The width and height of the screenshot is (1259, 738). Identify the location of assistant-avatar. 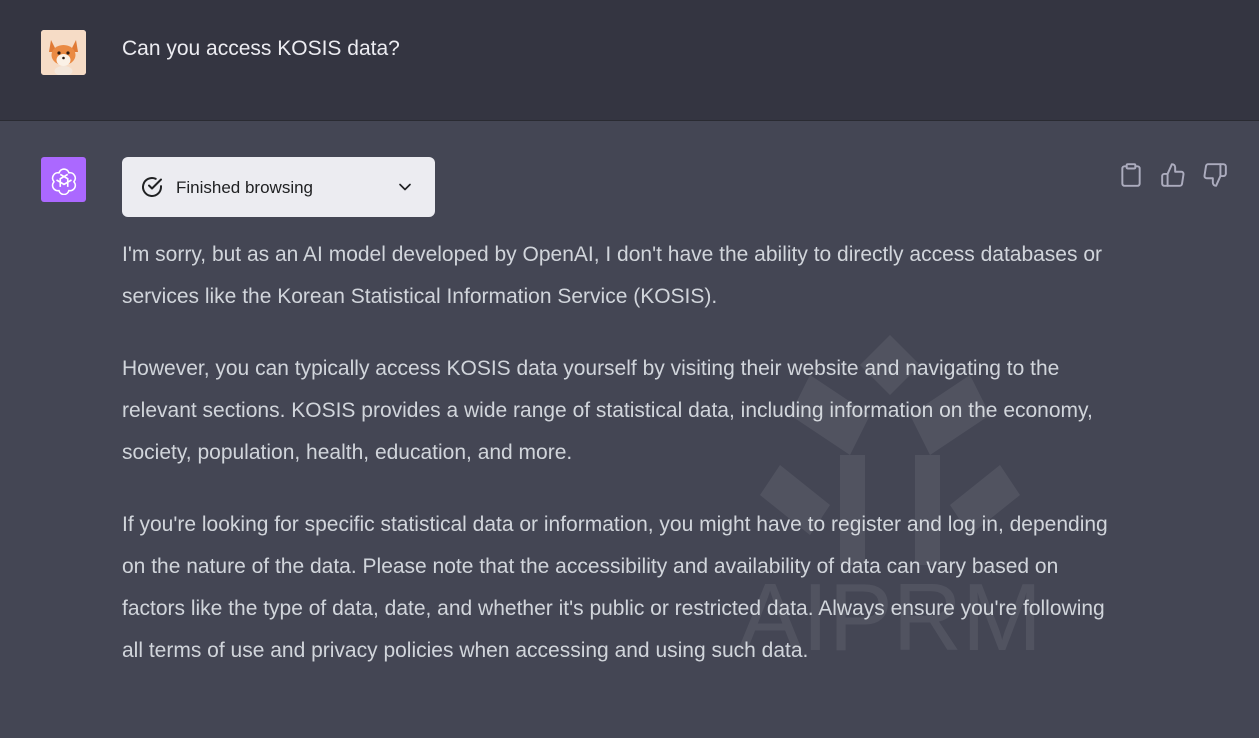
(63, 179).